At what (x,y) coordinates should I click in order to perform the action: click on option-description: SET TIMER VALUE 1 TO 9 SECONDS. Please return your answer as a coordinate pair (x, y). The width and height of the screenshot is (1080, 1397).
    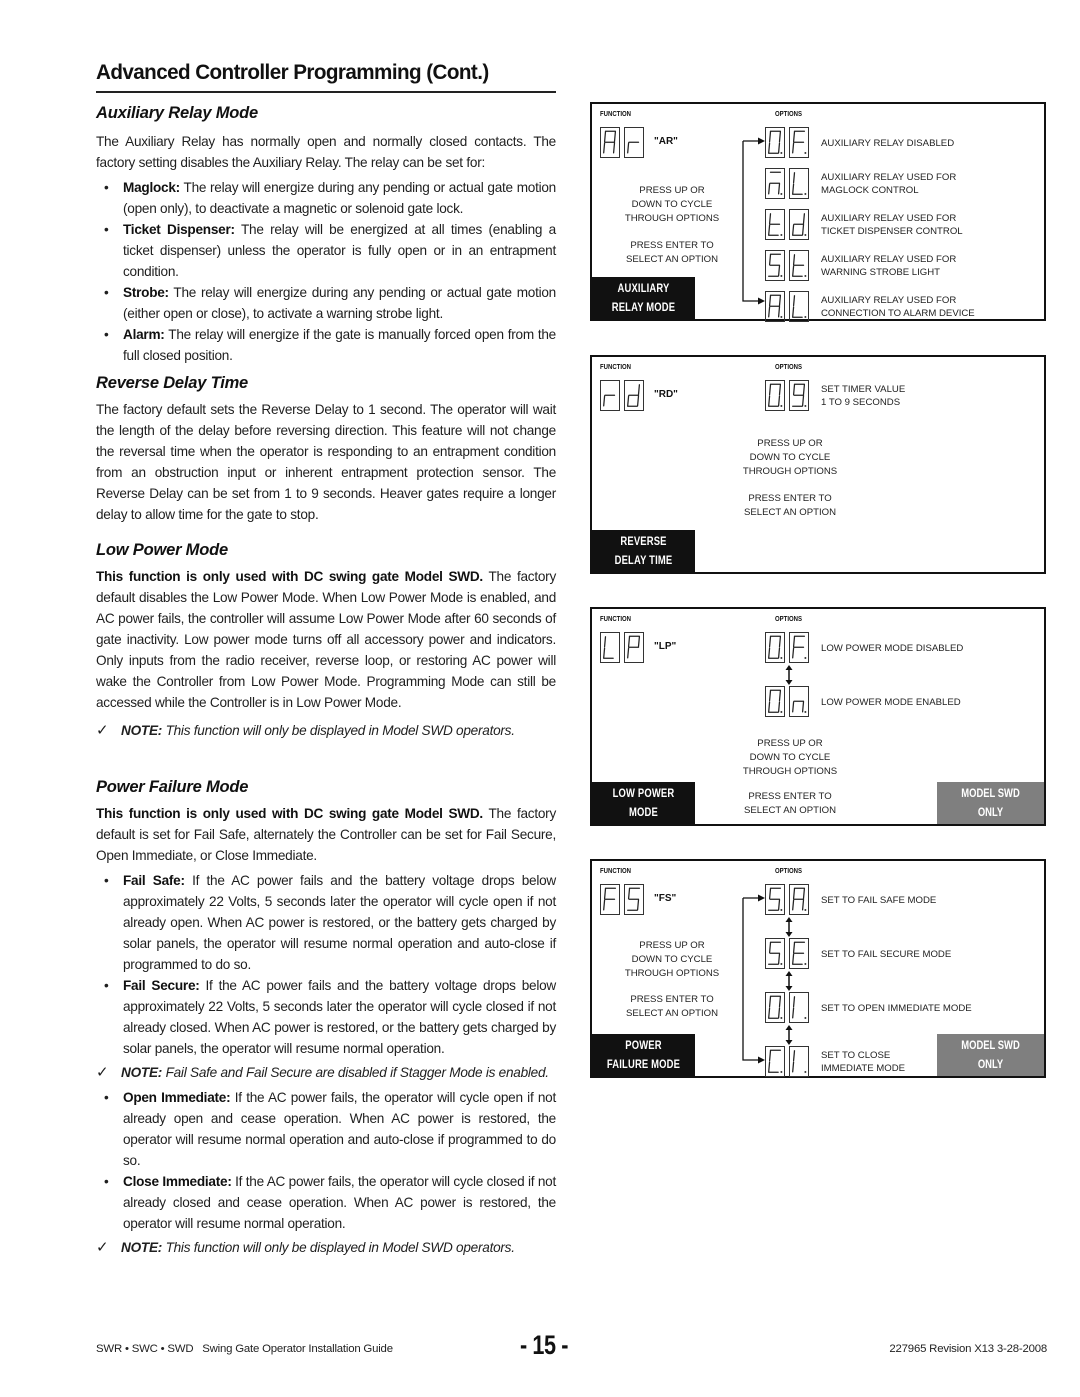
    Looking at the image, I should click on (863, 396).